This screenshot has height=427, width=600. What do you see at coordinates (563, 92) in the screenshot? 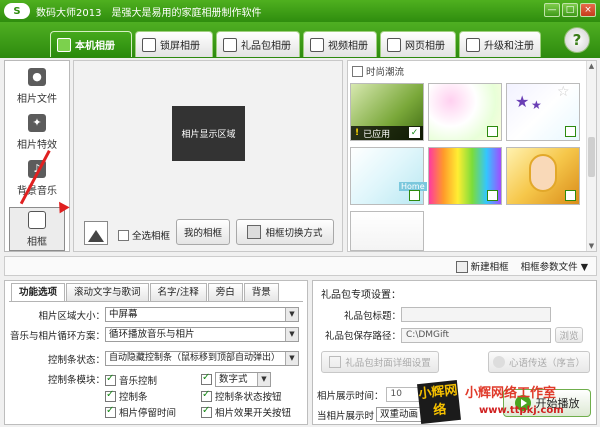
I see `star-icon: ☆` at bounding box center [563, 92].